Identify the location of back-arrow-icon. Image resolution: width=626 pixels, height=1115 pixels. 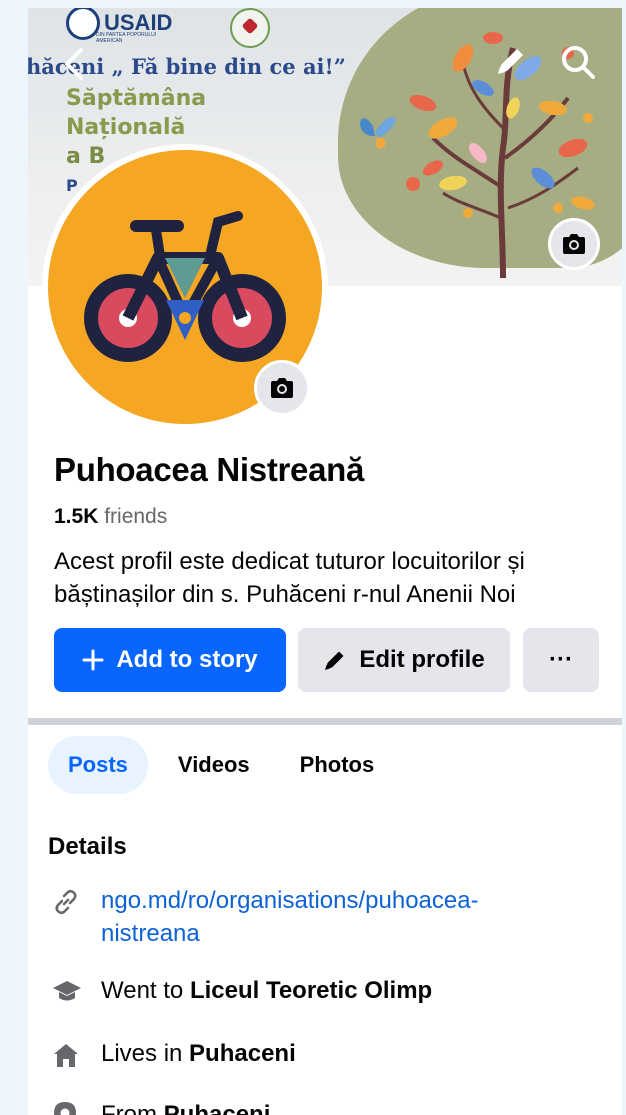
(74, 64).